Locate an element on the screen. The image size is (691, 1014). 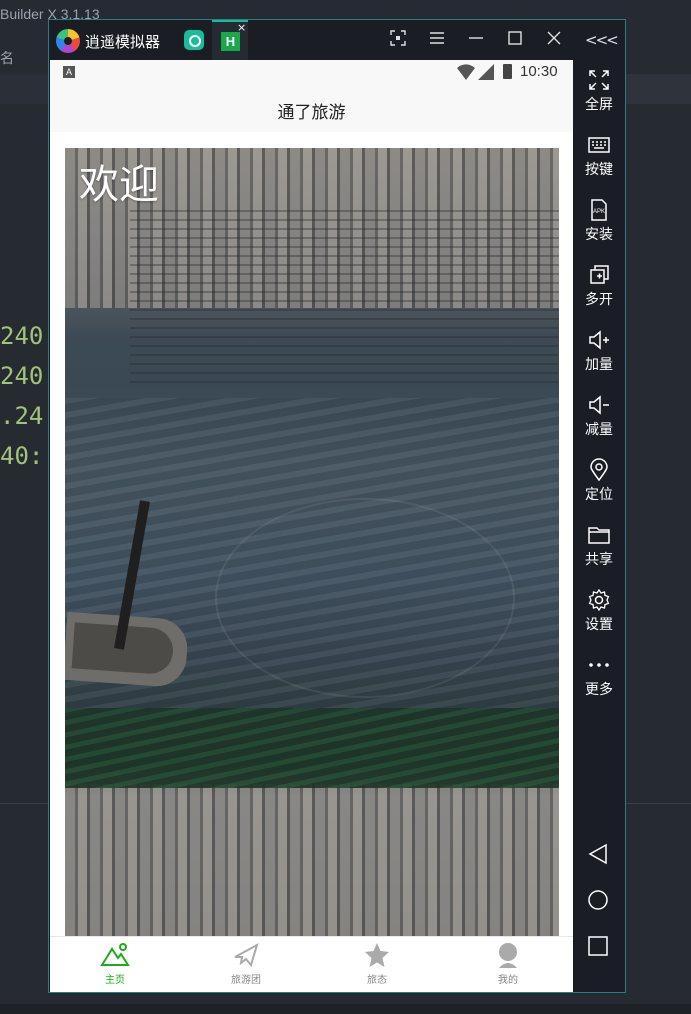
fullscreen-button: 全屏 is located at coordinates (599, 92).